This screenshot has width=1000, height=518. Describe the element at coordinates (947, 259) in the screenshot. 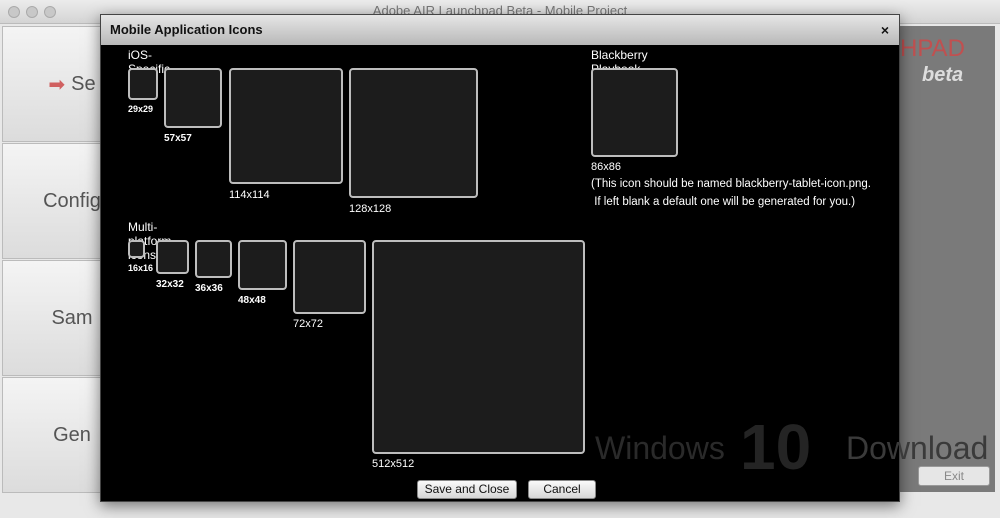

I see `right-panel` at that location.